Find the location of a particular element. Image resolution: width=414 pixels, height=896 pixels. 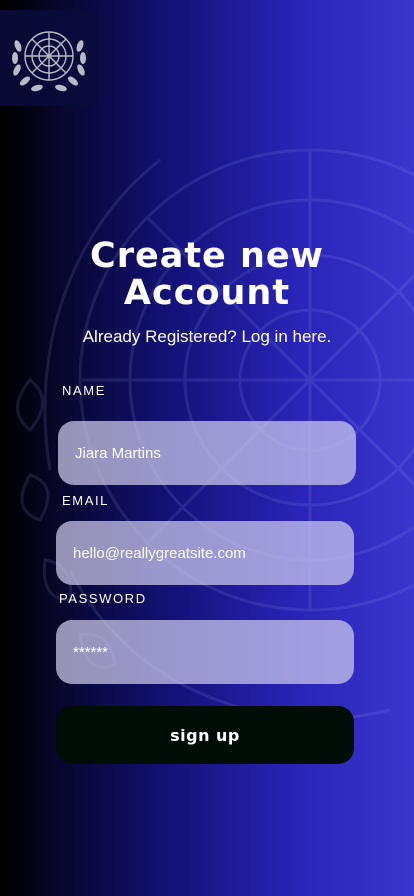

title-line-1: Create new is located at coordinates (207, 256).